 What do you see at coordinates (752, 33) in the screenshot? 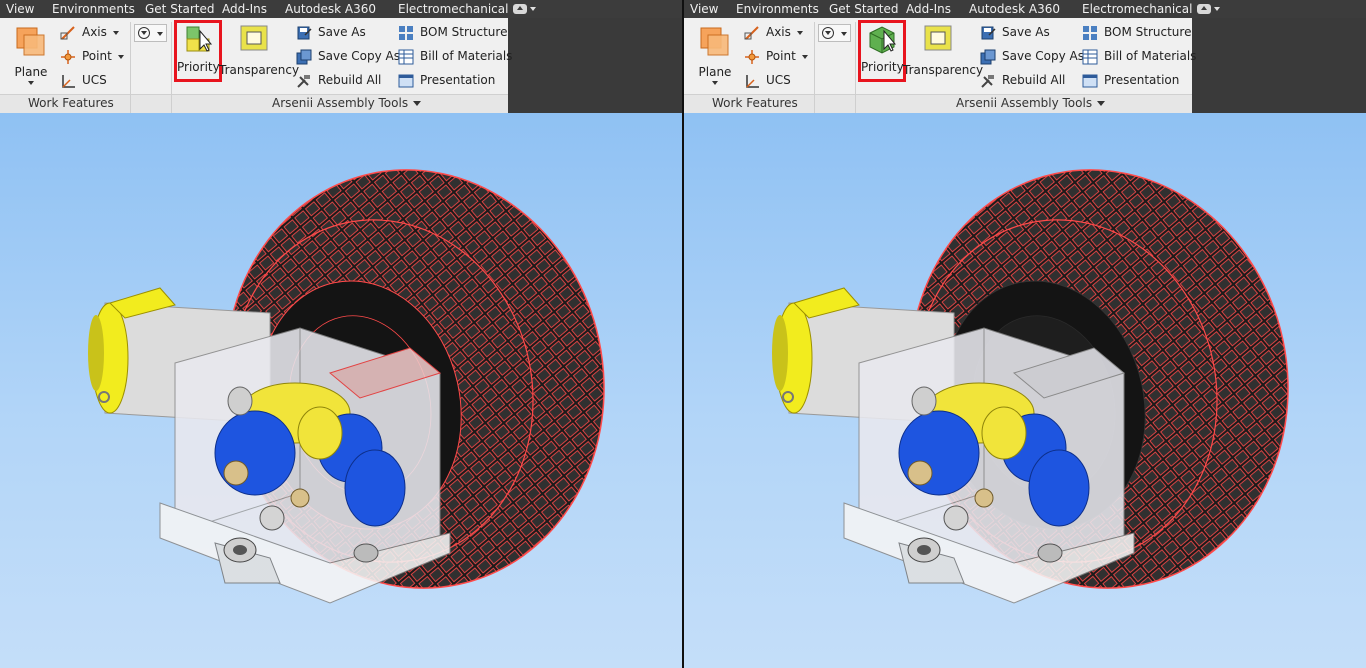
I see `axis-icon` at bounding box center [752, 33].